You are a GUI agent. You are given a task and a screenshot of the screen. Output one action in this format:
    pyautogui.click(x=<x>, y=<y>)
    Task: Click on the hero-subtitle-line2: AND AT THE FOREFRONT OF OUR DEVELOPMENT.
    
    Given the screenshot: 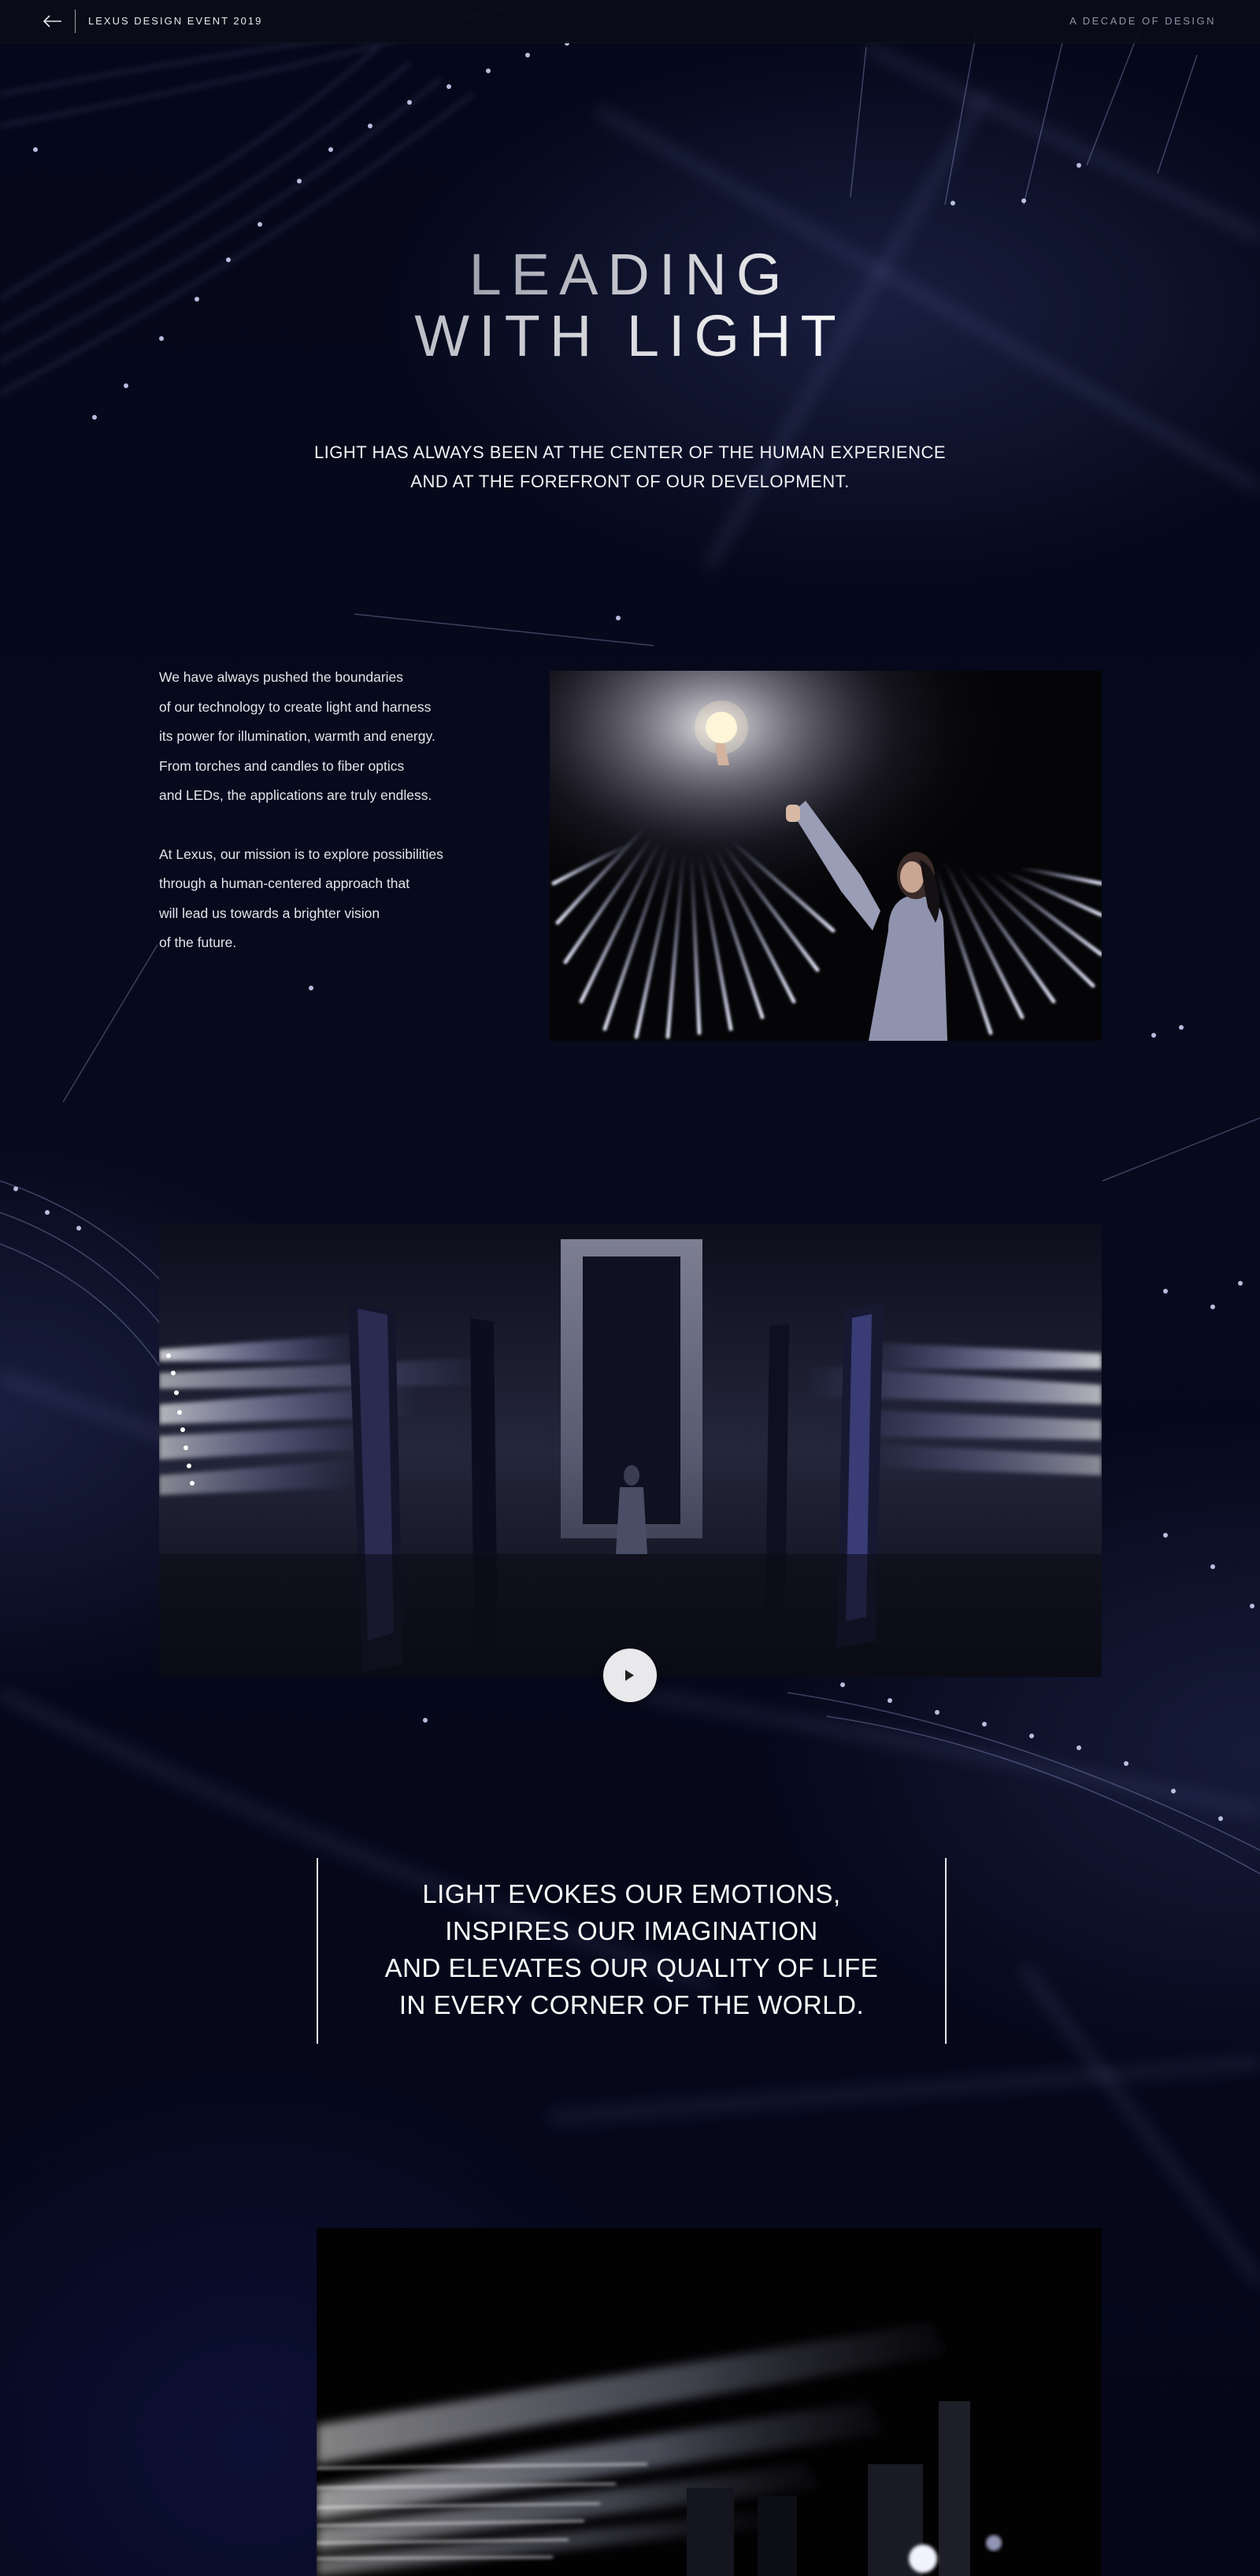 What is the action you would take?
    pyautogui.click(x=630, y=481)
    